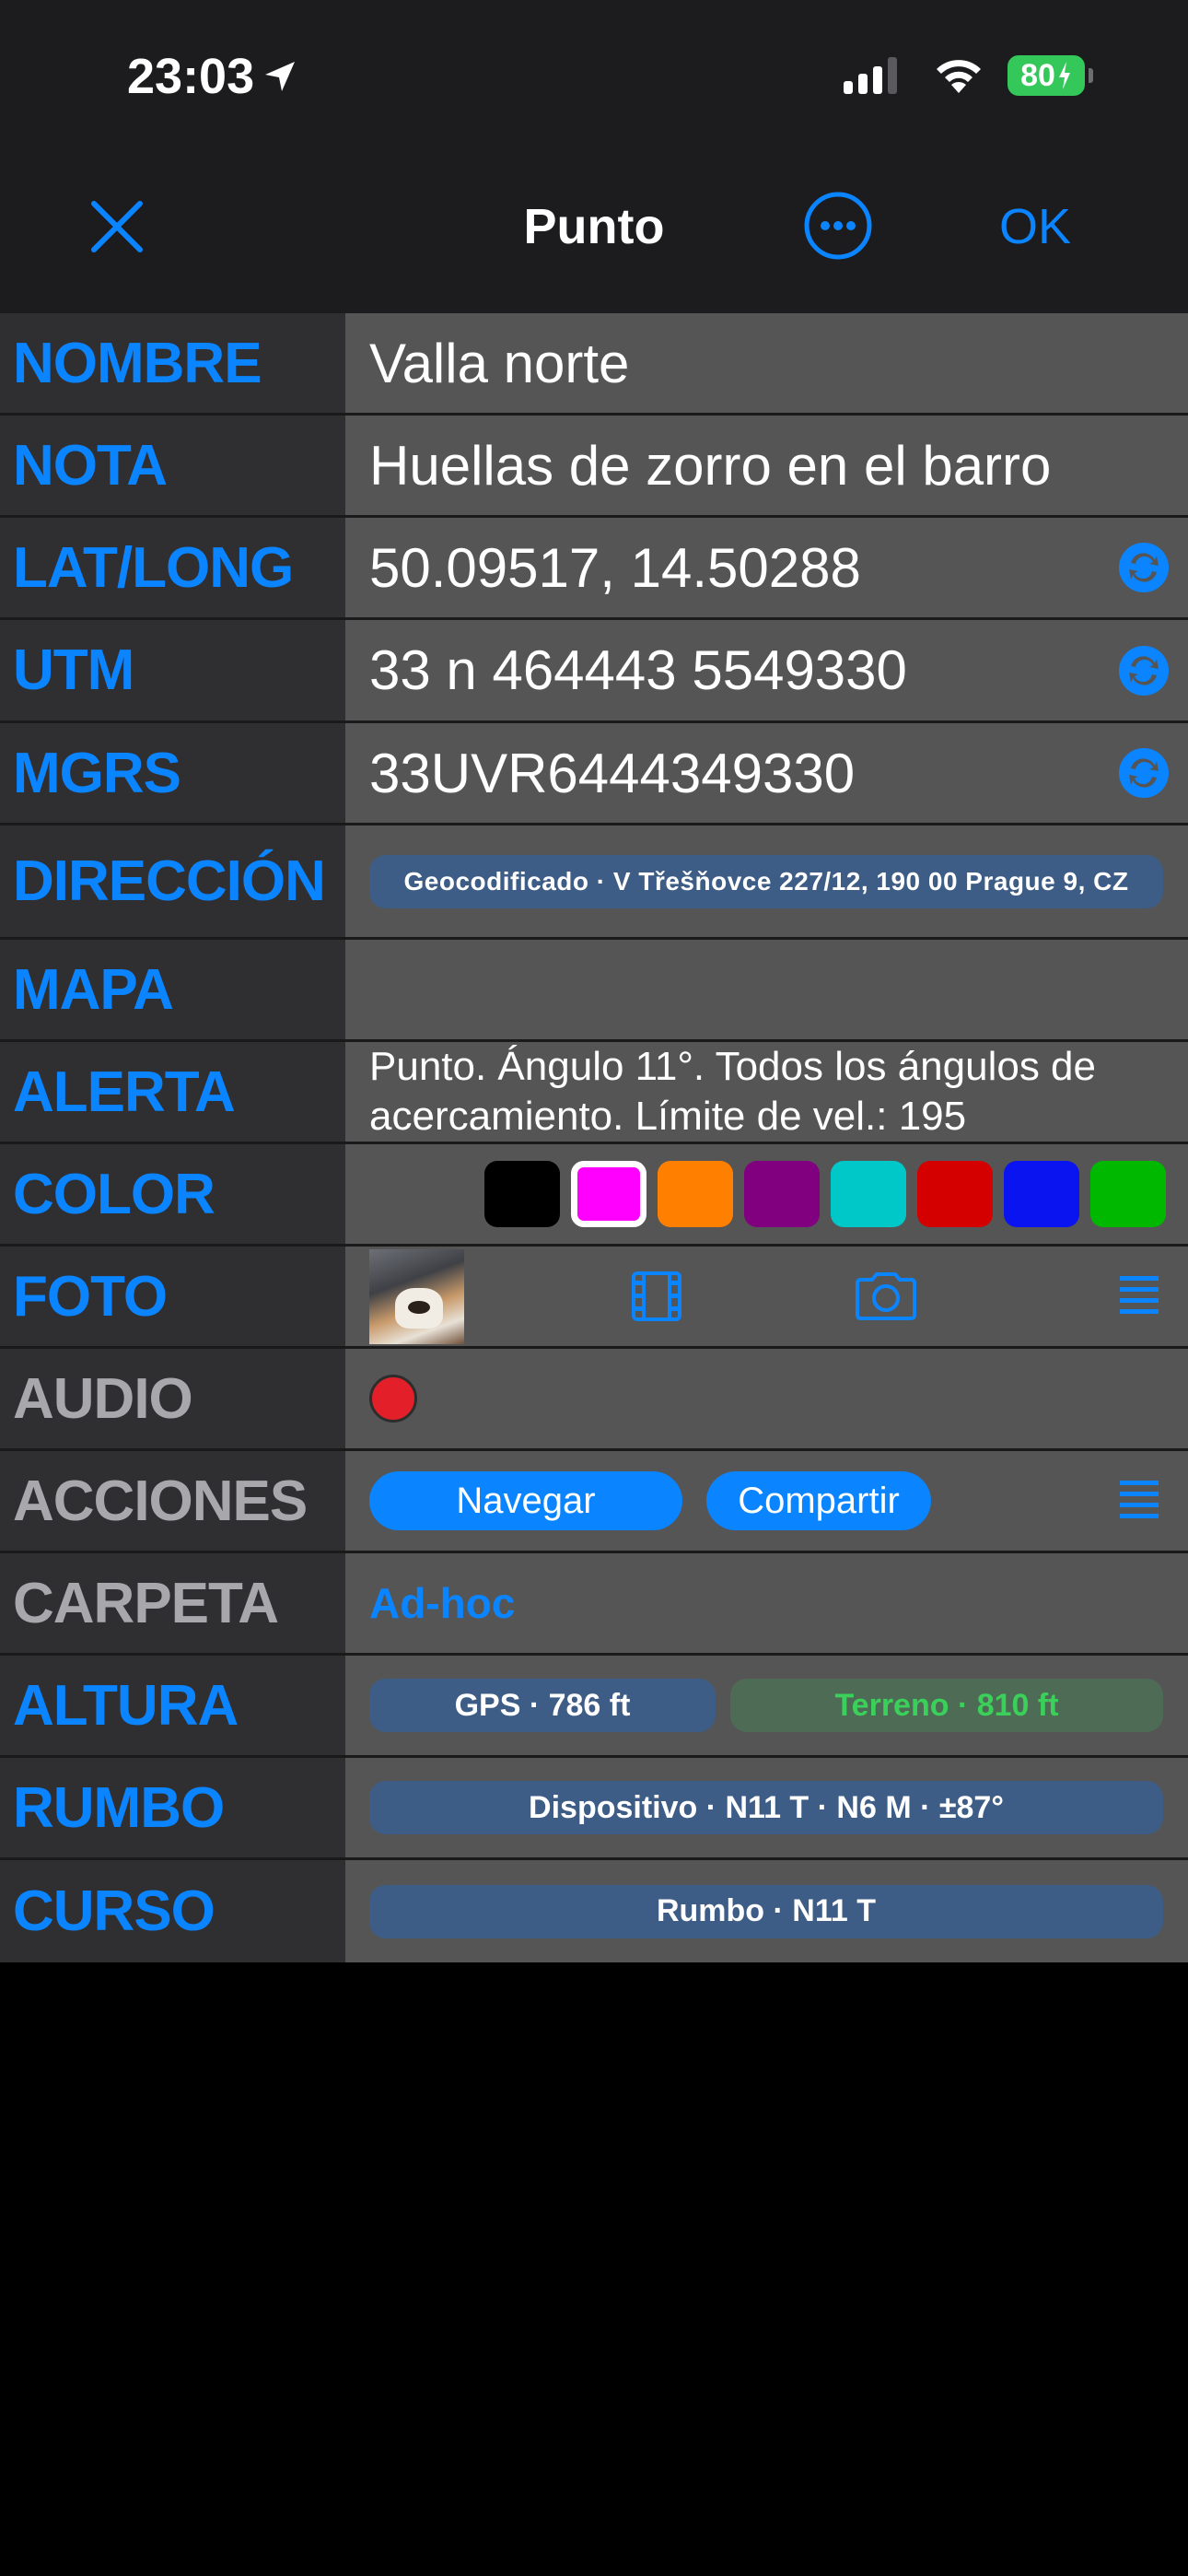 The image size is (1188, 2576). I want to click on row-altura: ALTURA GPS · 786 ft Terreno · 810 ft, so click(594, 1707).